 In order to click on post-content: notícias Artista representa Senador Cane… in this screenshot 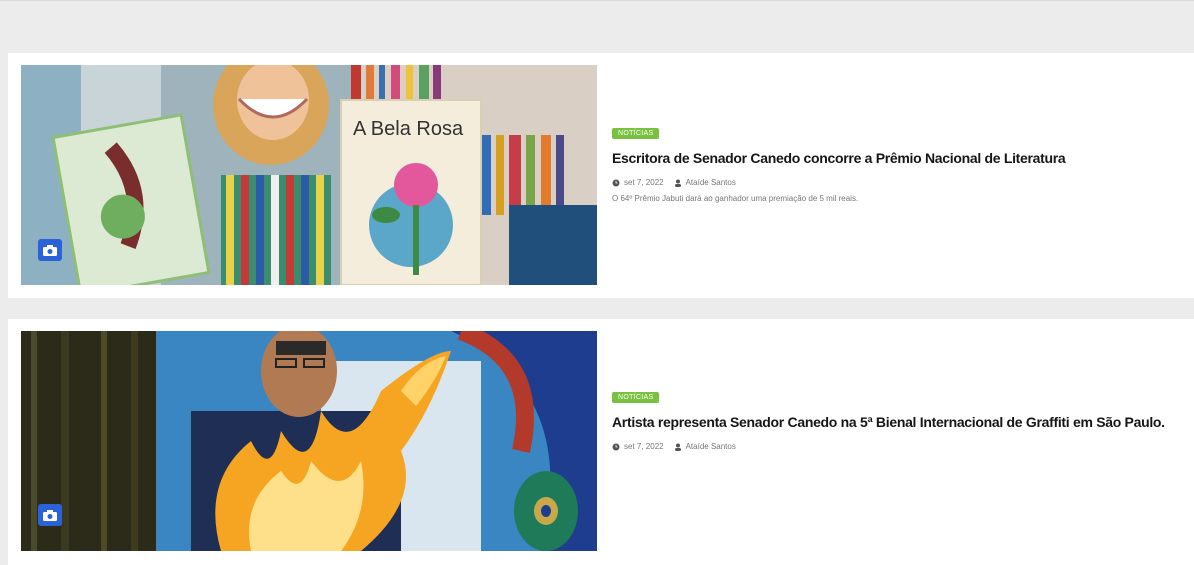, I will do `click(893, 418)`.